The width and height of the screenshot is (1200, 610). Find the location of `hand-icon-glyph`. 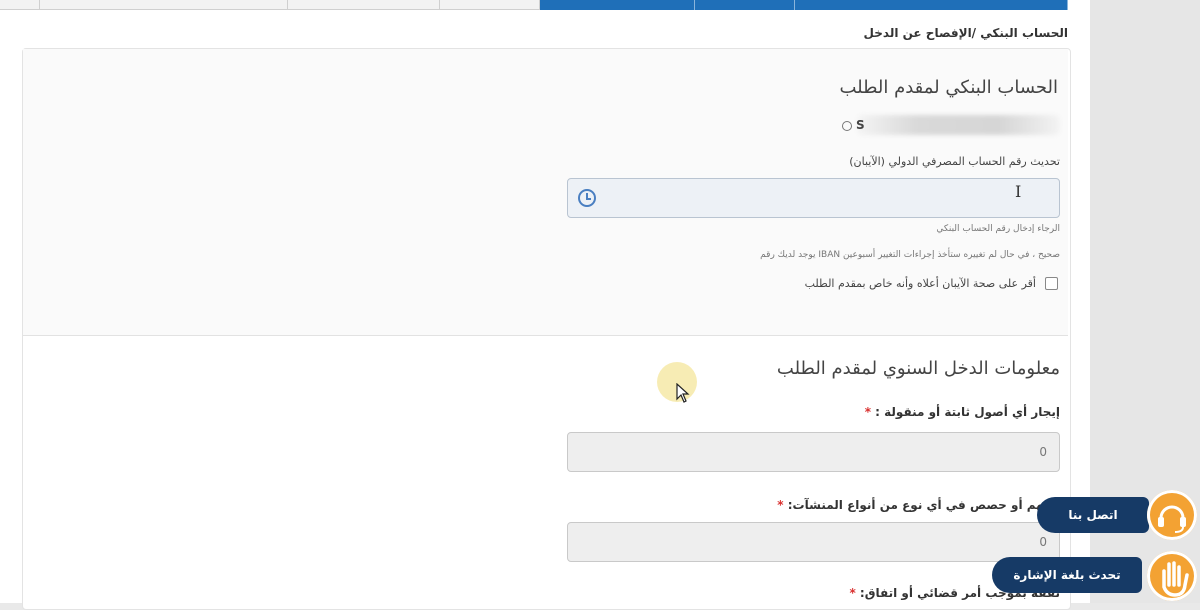

hand-icon-glyph is located at coordinates (1175, 579).